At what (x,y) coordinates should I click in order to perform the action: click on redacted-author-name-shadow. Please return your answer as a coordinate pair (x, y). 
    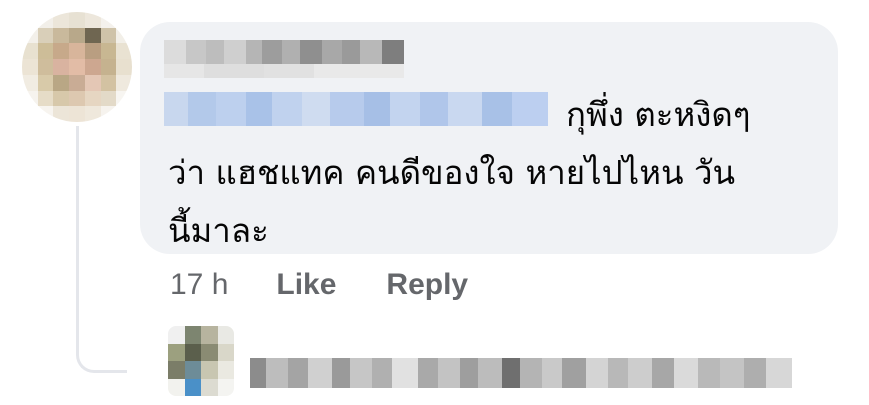
    Looking at the image, I should click on (284, 71).